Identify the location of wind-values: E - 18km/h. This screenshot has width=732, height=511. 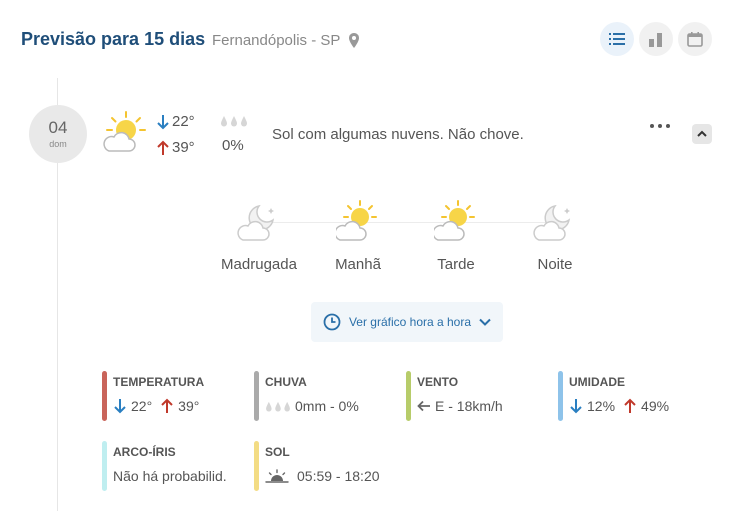
(460, 406).